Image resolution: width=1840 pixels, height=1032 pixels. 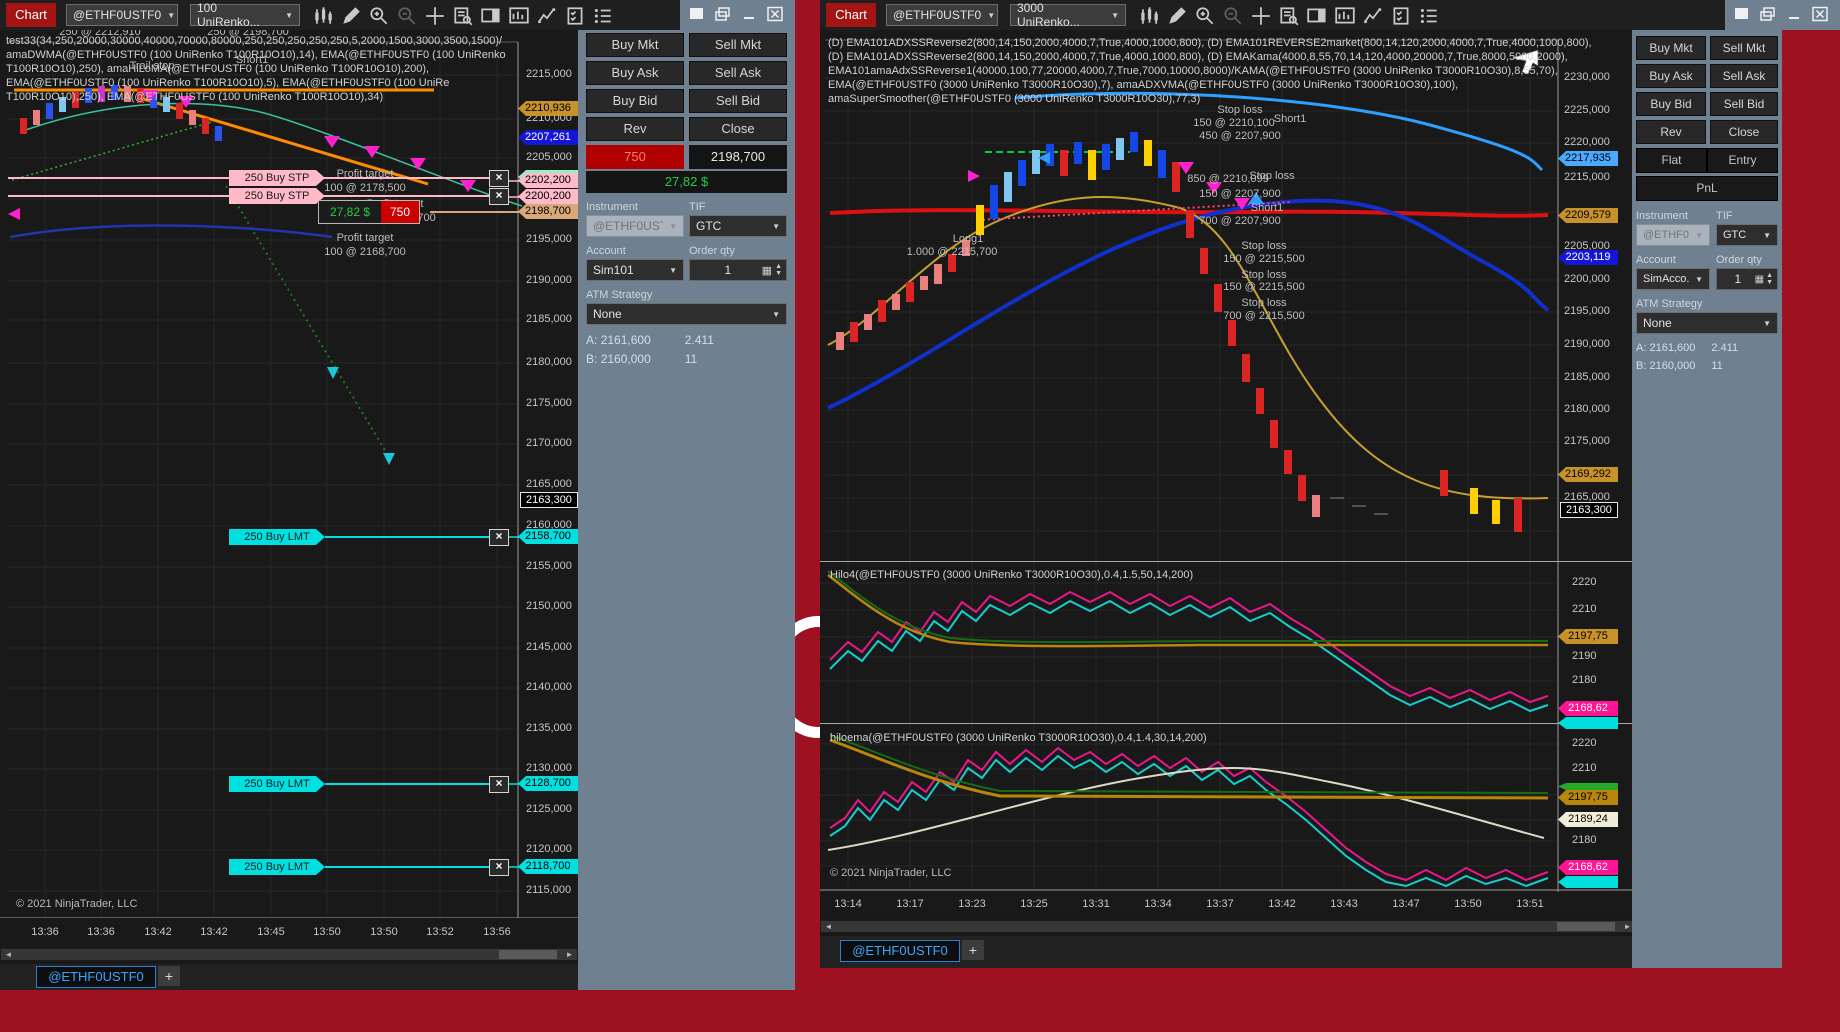 I want to click on right-instrument-select: @ETHF0USTF0 ▼, so click(x=942, y=15).